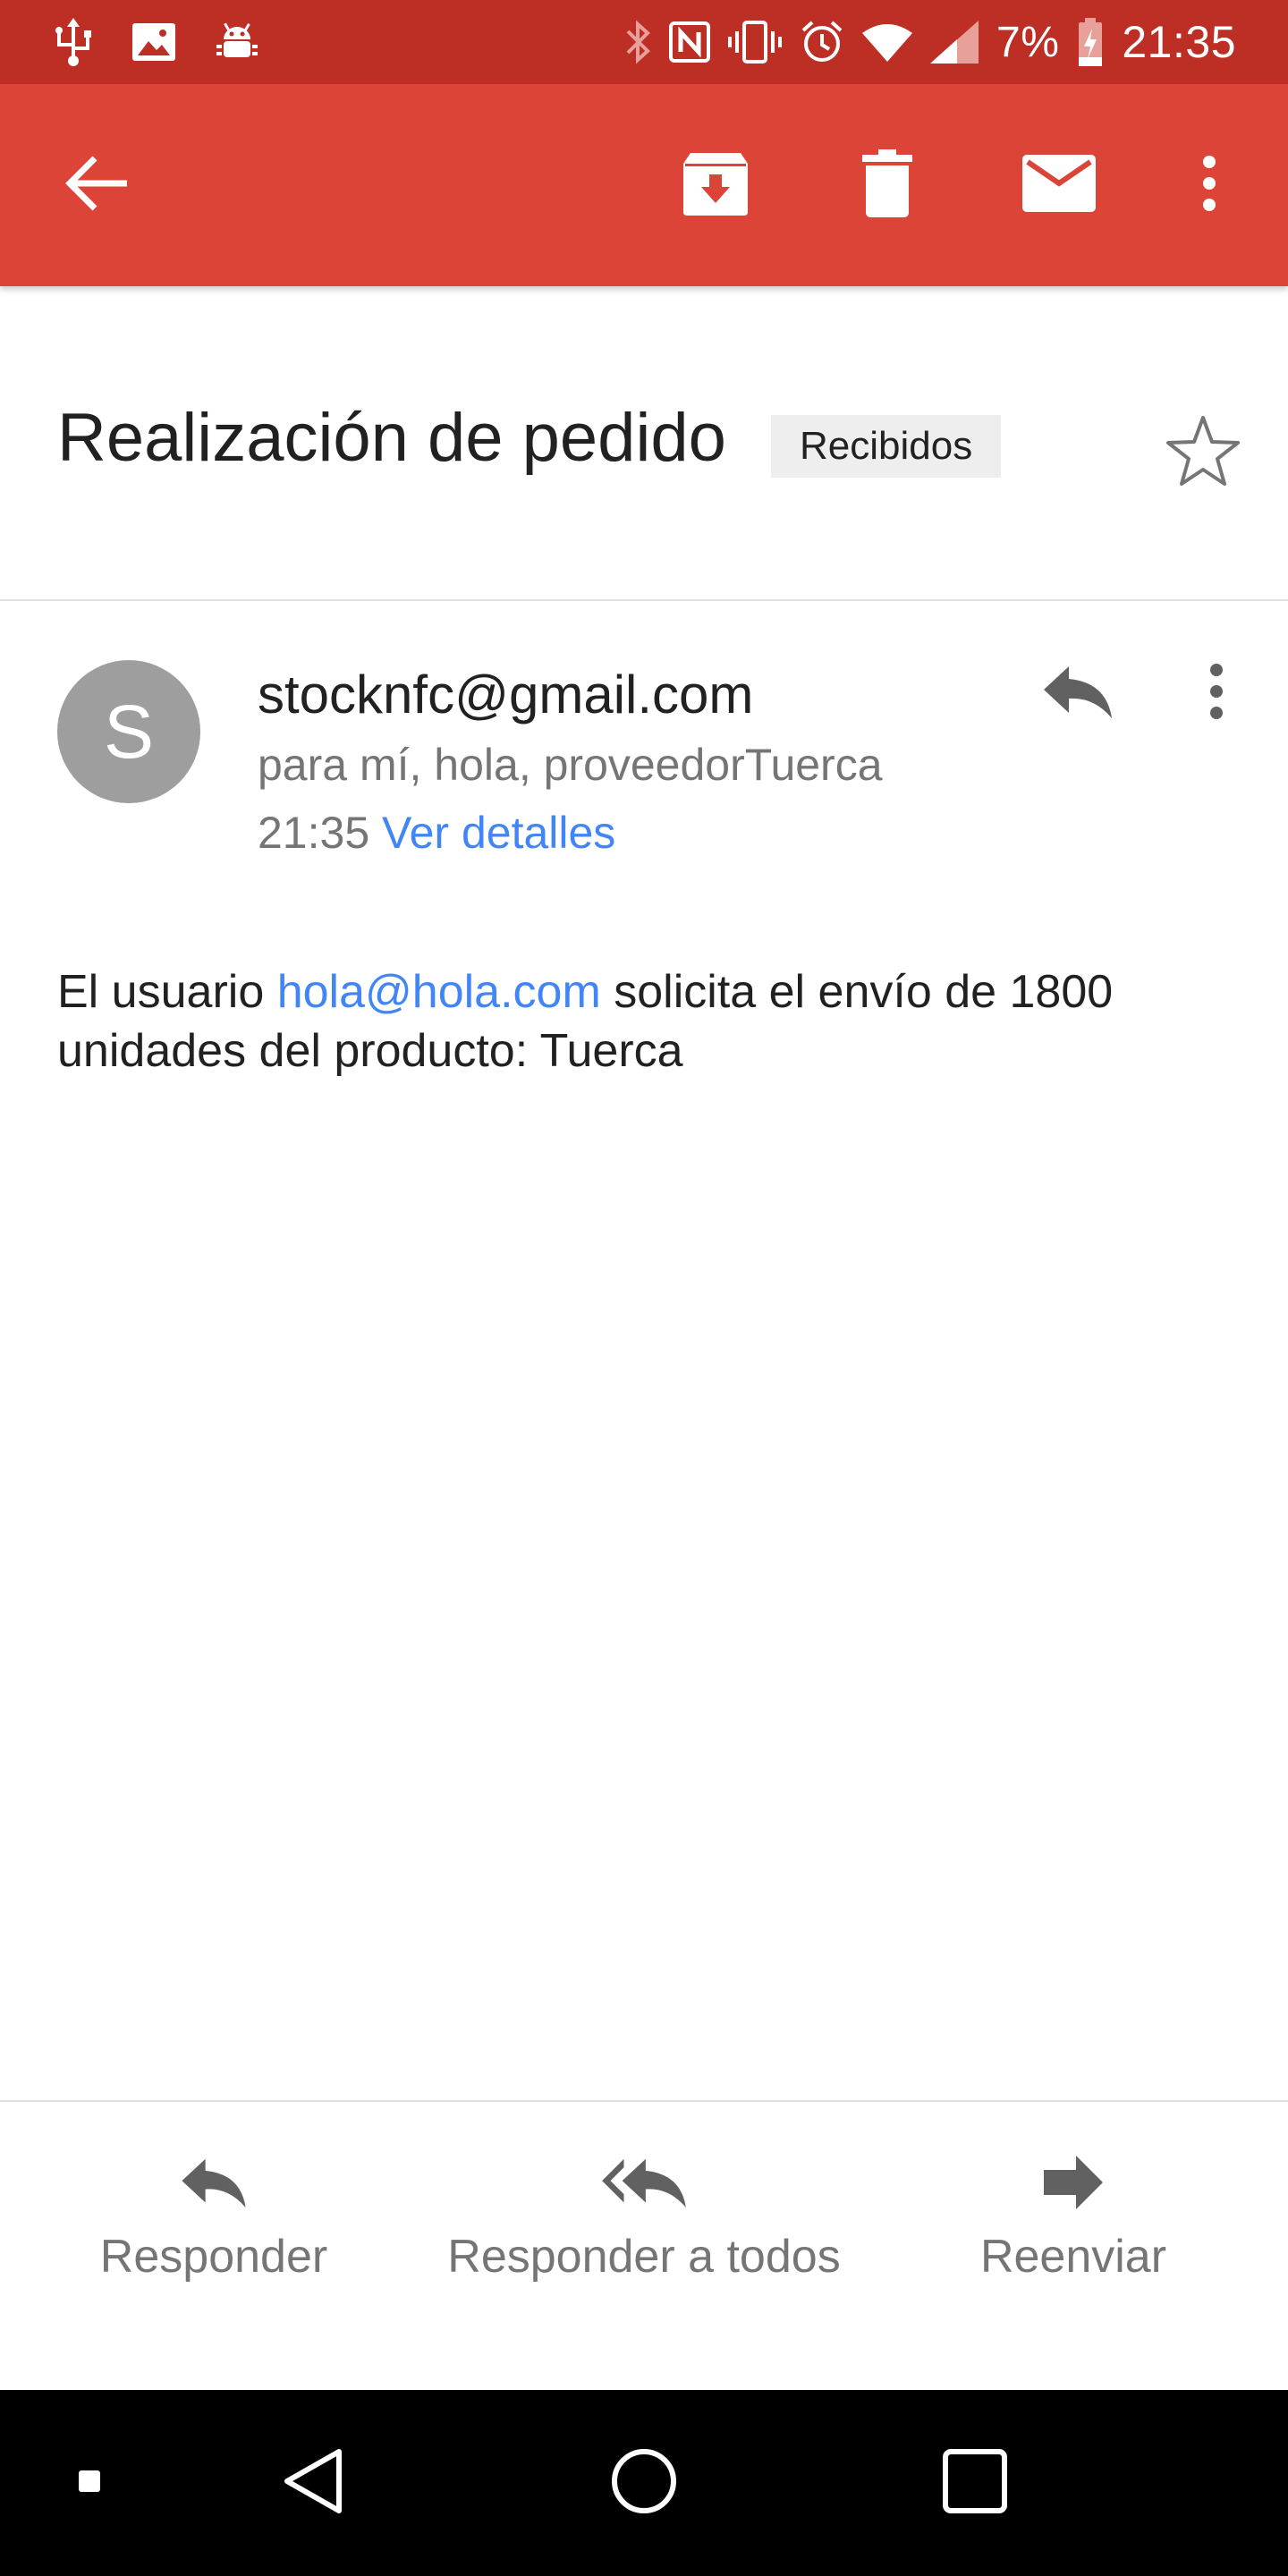  I want to click on recents-dot-button, so click(89, 2483).